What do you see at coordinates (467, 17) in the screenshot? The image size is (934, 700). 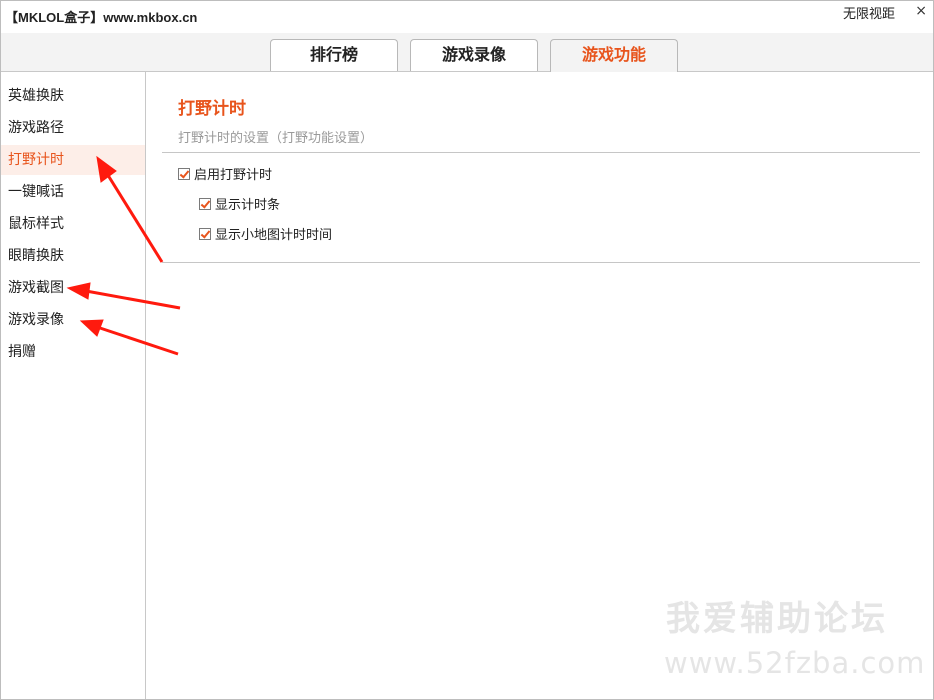 I see `title-bar: 【MKLOL盒子】www.mkbox.cn 无限视距 ×` at bounding box center [467, 17].